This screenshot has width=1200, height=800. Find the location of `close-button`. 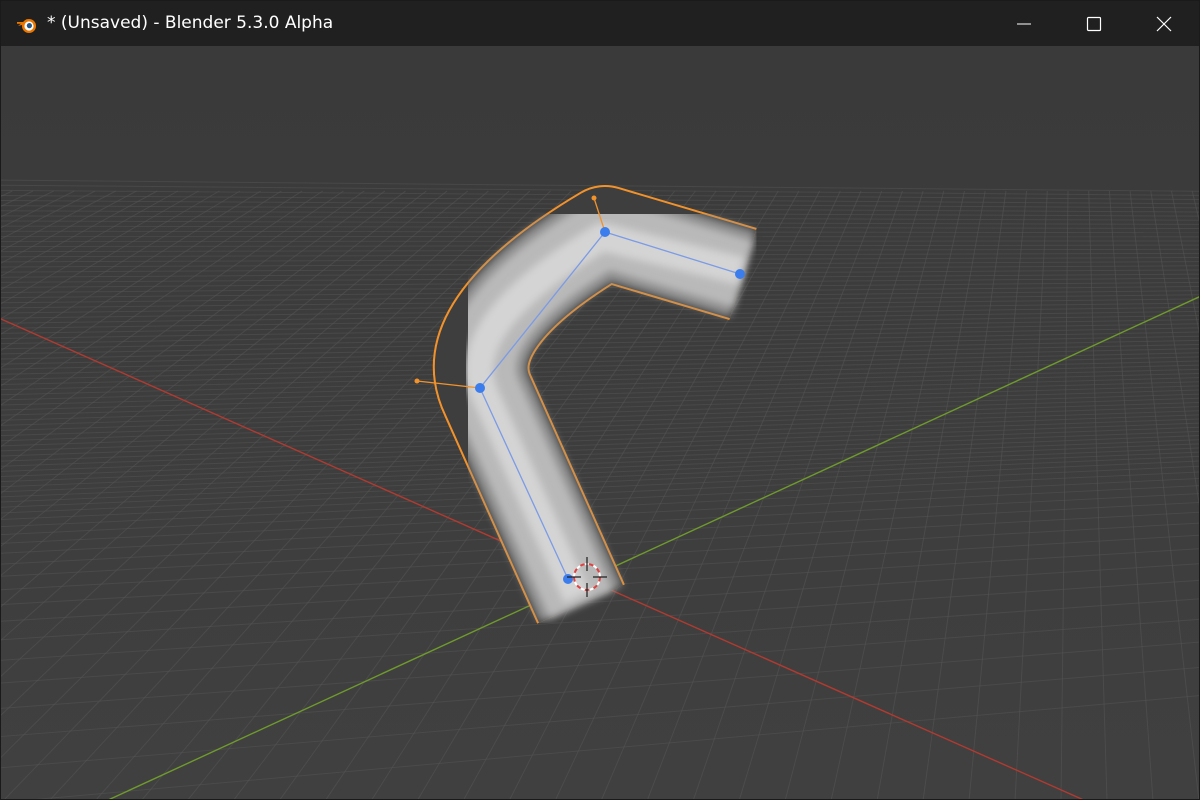

close-button is located at coordinates (1164, 23).